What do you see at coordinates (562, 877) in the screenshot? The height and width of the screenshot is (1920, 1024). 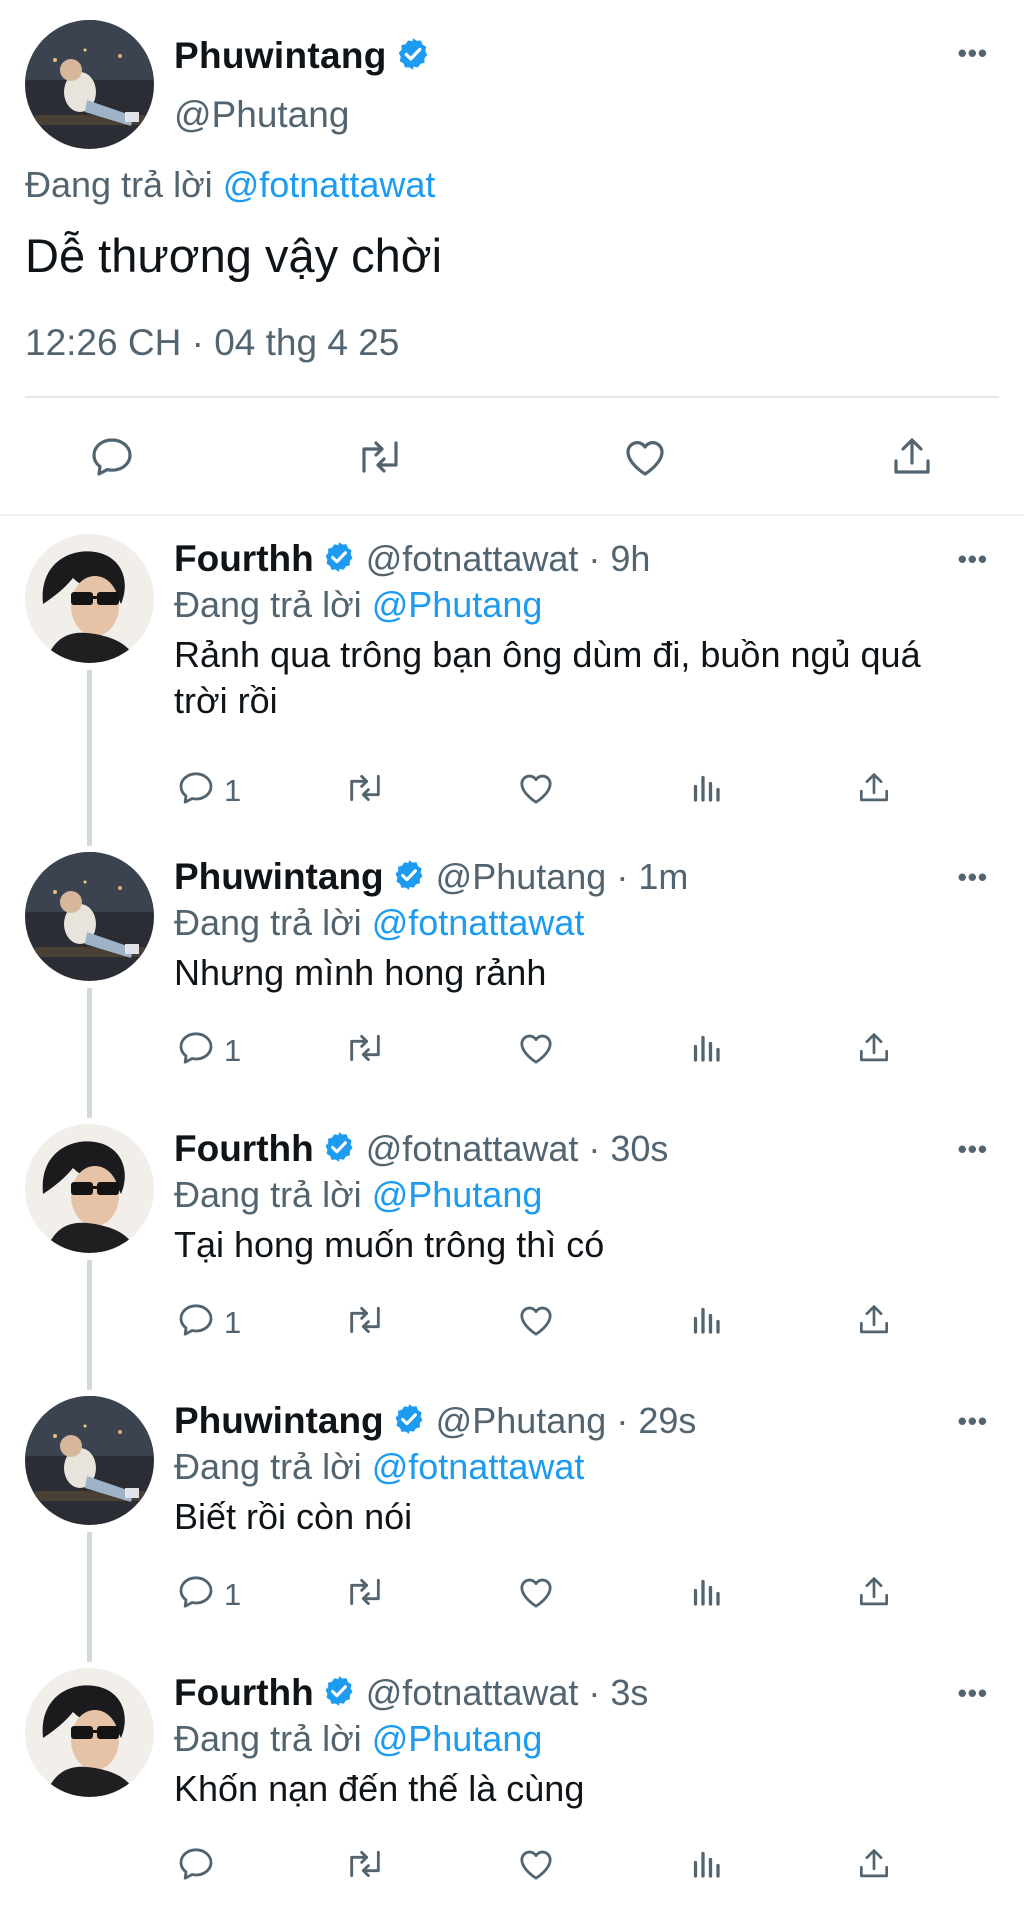 I see `handle-and-time: @Phutang · 1m` at bounding box center [562, 877].